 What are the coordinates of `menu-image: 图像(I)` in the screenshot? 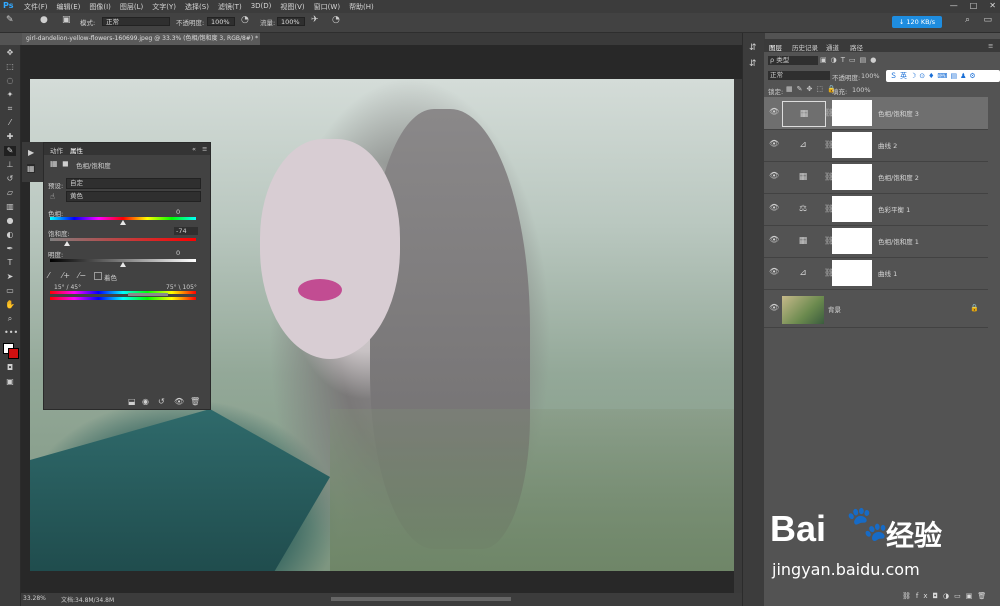 It's located at (100, 7).